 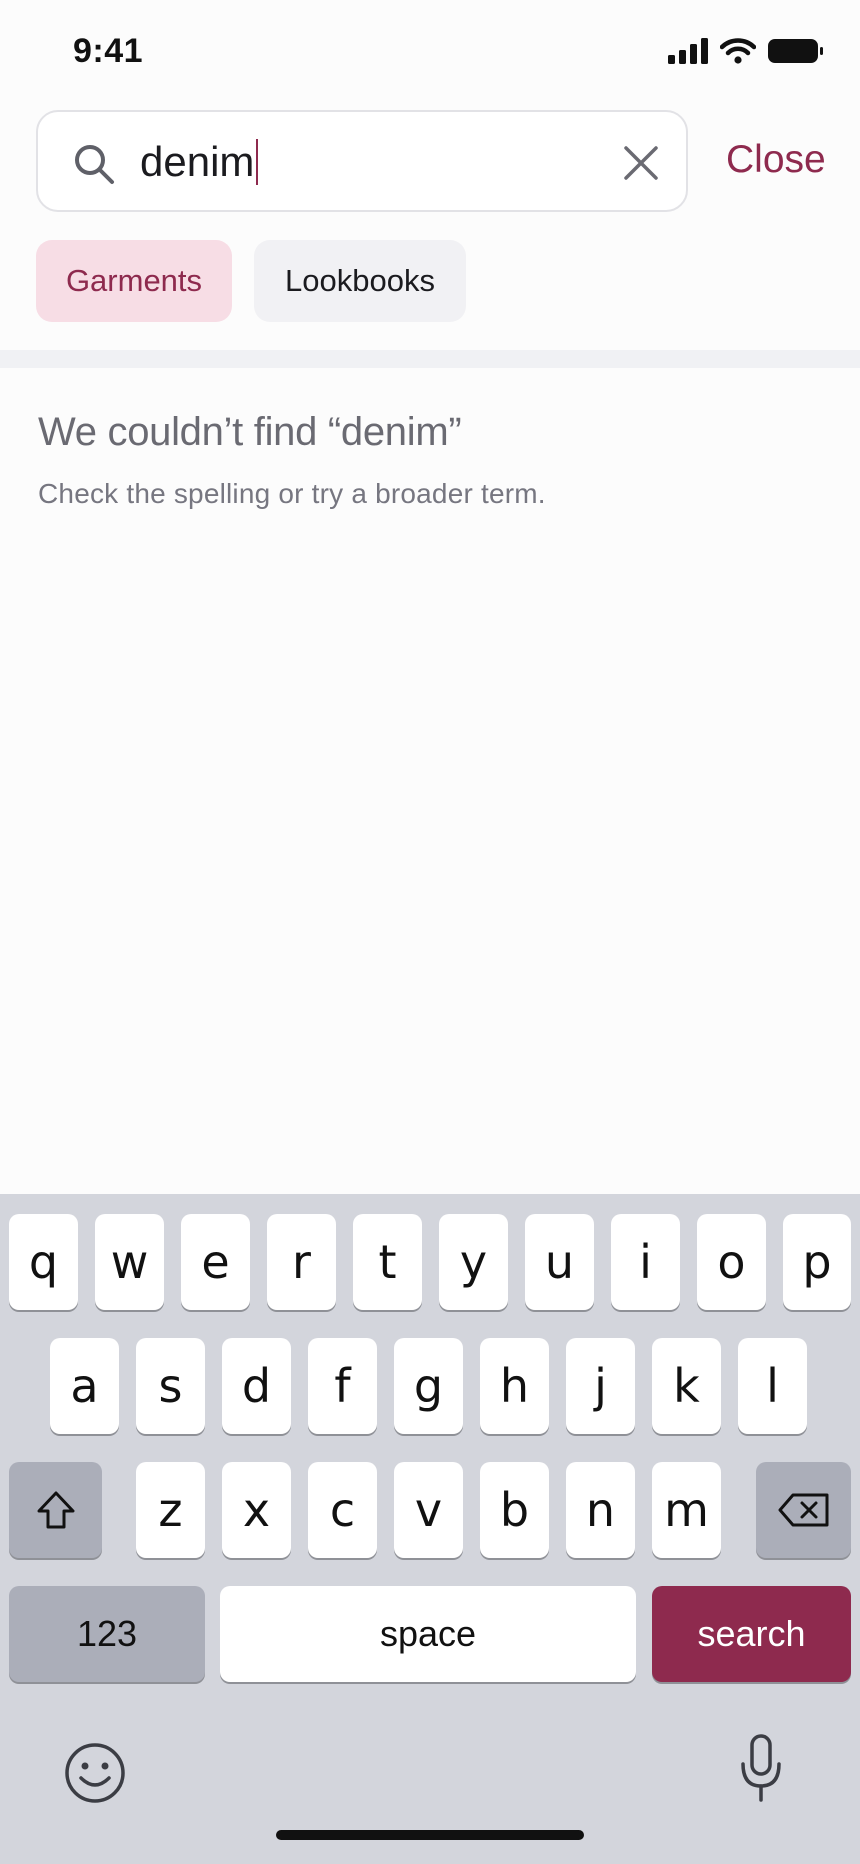 I want to click on key-e: e, so click(x=215, y=1262).